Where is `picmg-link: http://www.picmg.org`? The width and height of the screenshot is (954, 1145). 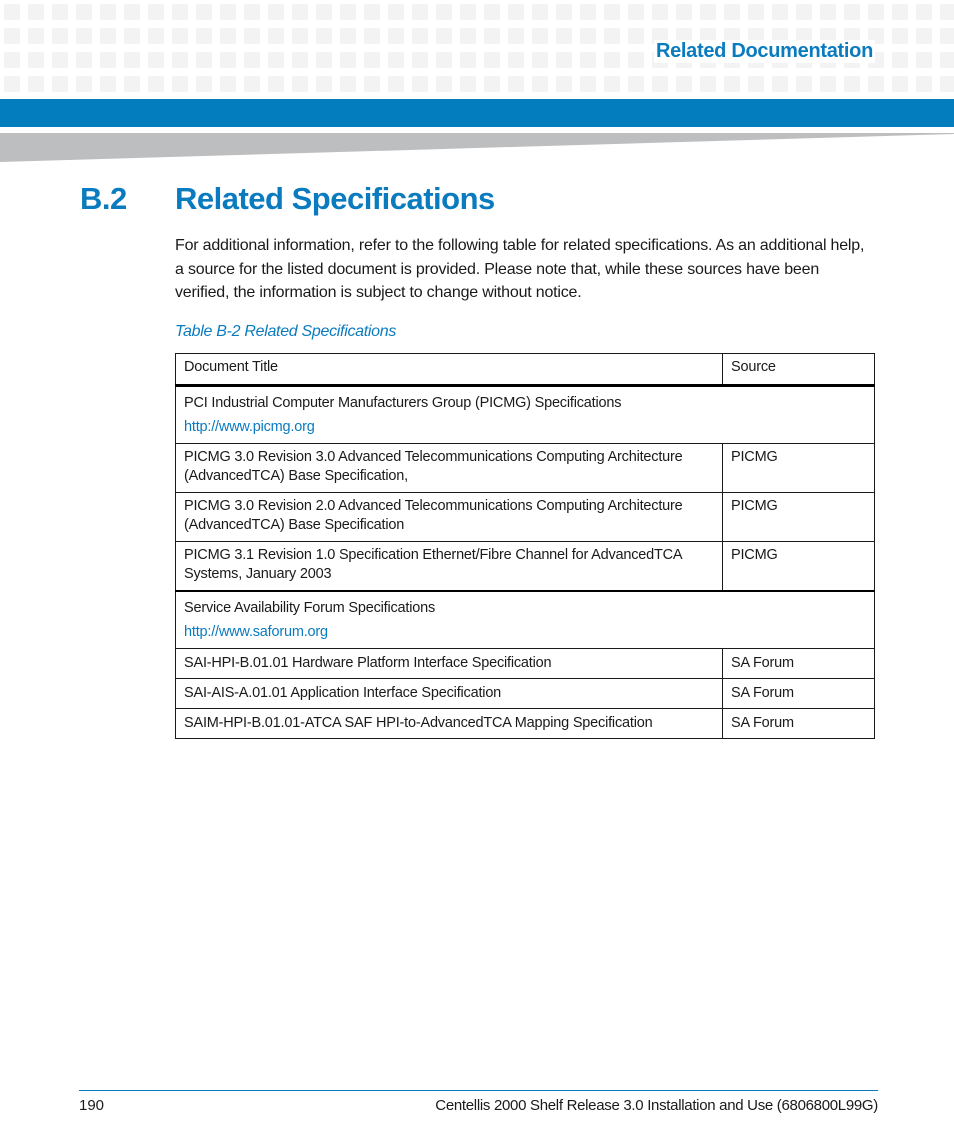
picmg-link: http://www.picmg.org is located at coordinates (249, 427).